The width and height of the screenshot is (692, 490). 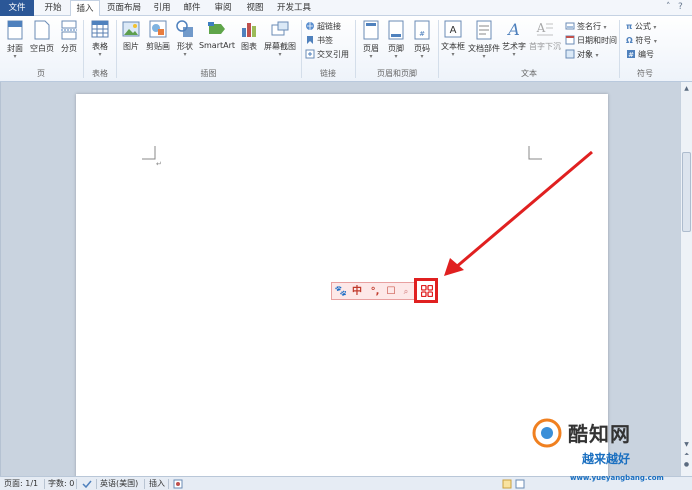 What do you see at coordinates (341, 292) in the screenshot?
I see `paw-icon: 🐾` at bounding box center [341, 292].